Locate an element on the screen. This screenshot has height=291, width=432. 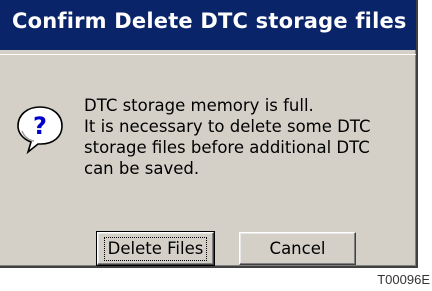
delete-files-label: Delete Files is located at coordinates (155, 248).